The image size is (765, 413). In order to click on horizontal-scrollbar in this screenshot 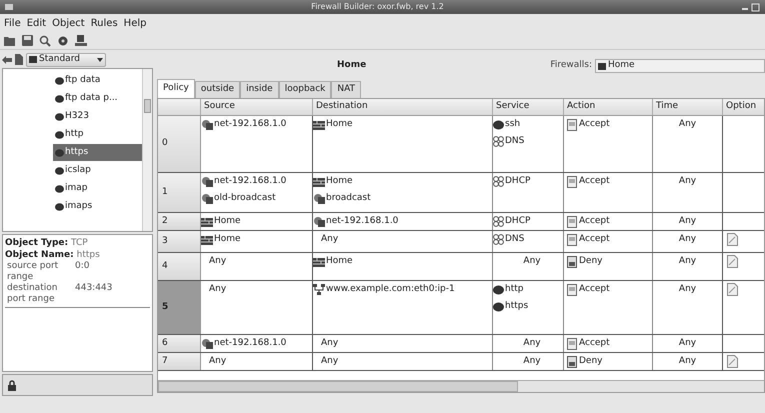, I will do `click(461, 386)`.